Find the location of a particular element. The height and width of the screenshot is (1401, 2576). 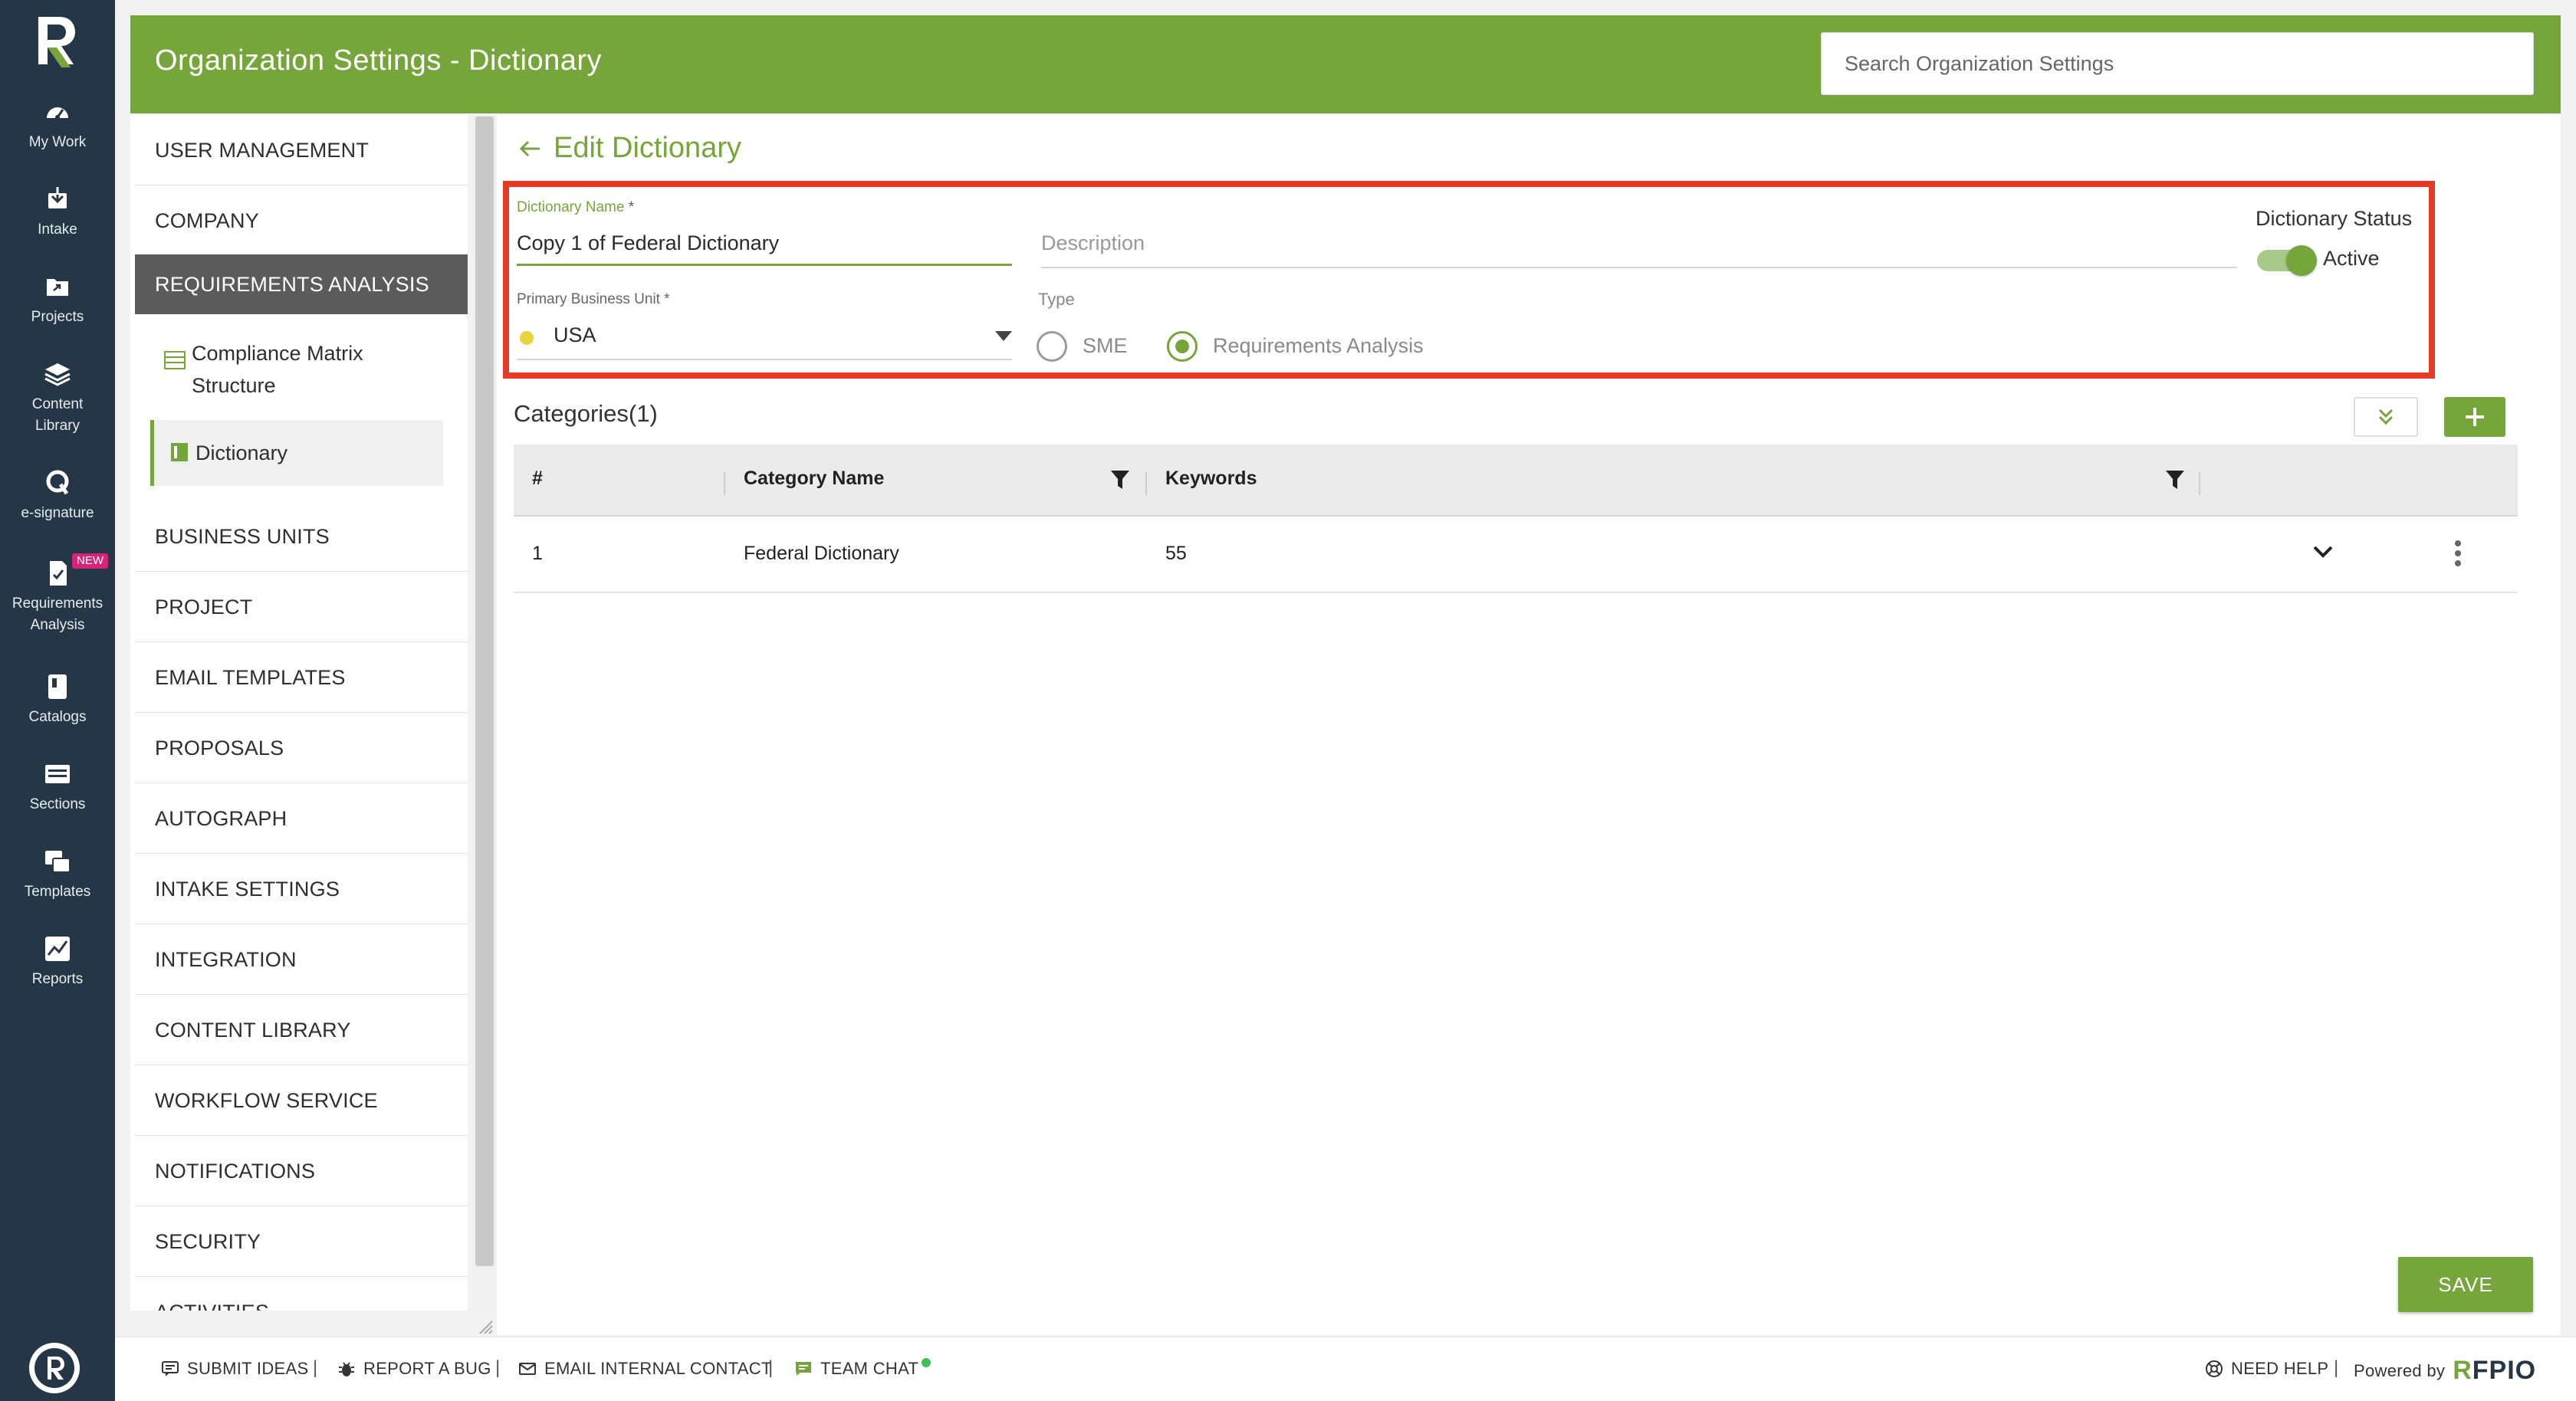

nav-item-intake-settings: INTAKE SETTINGS is located at coordinates (301, 889).